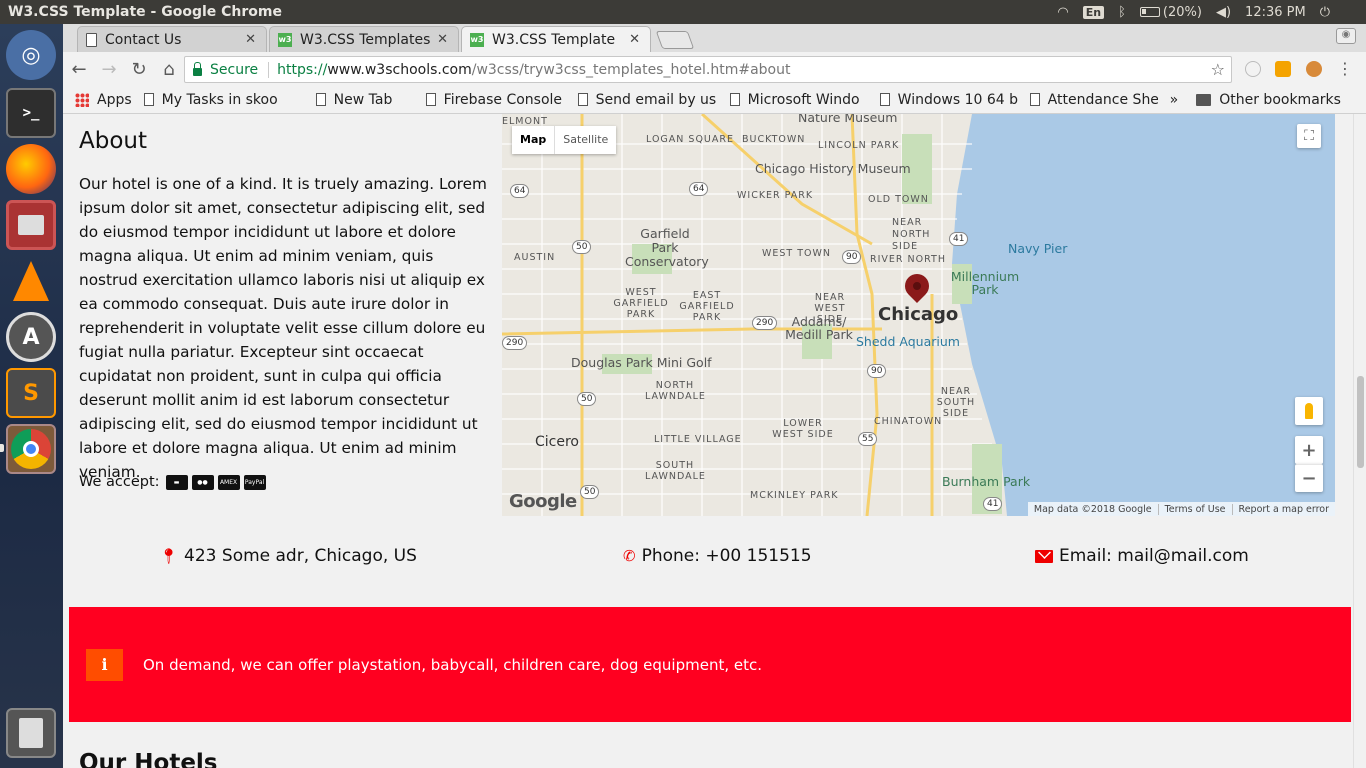 This screenshot has width=1366, height=768. I want to click on map-type-control: Map Satellite, so click(564, 140).